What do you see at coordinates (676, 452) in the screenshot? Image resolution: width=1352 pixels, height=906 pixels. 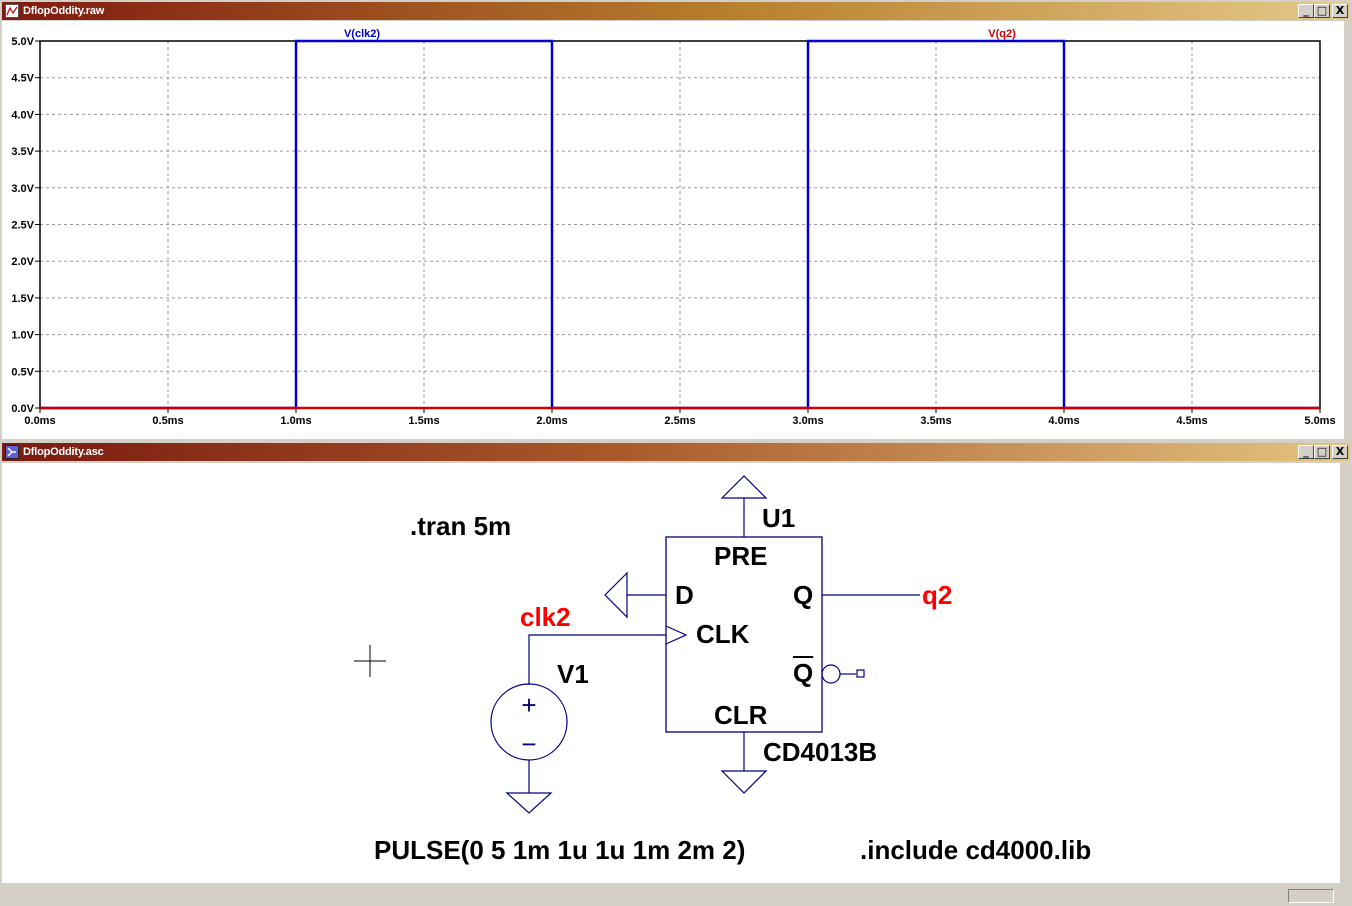 I see `schematic-window-titlebar: DflopOddity.asc _ □ X` at bounding box center [676, 452].